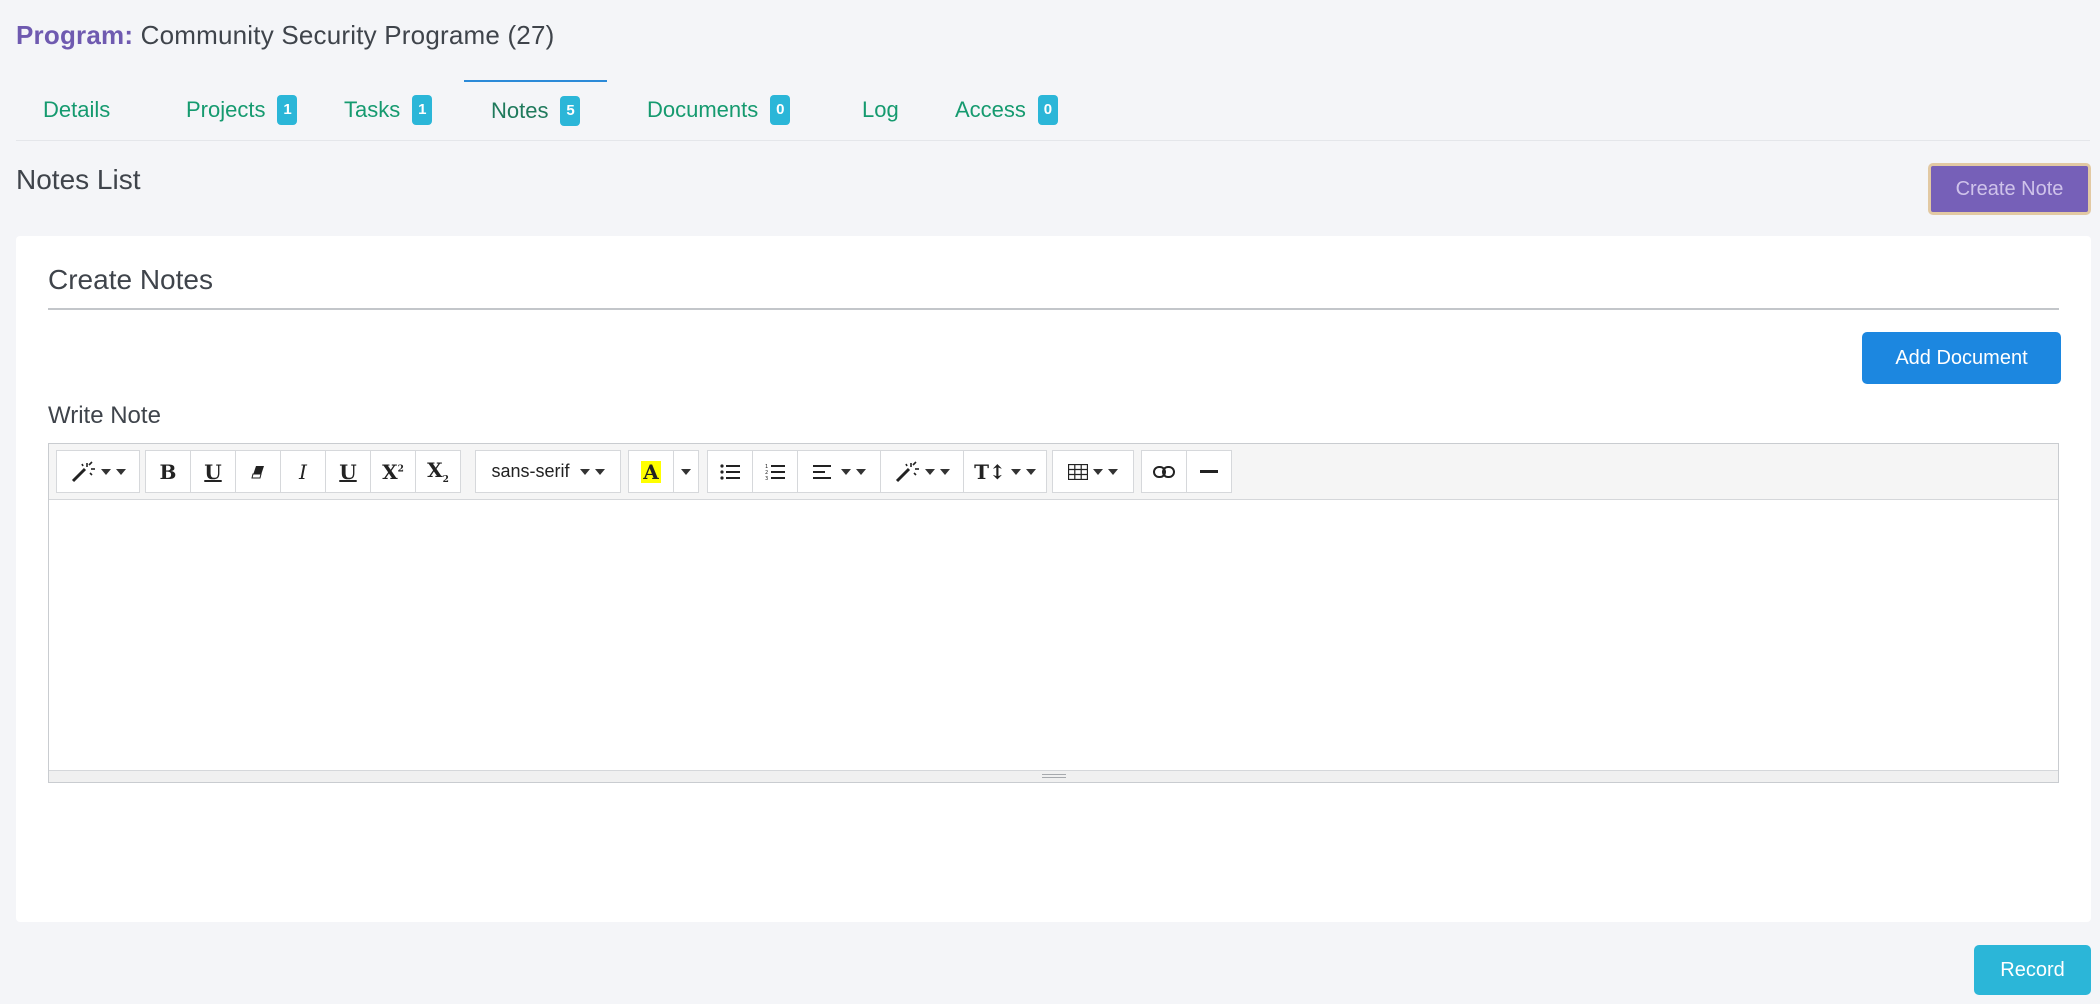 The height and width of the screenshot is (1004, 2100). I want to click on line-height-button: T↕, so click(1005, 471).